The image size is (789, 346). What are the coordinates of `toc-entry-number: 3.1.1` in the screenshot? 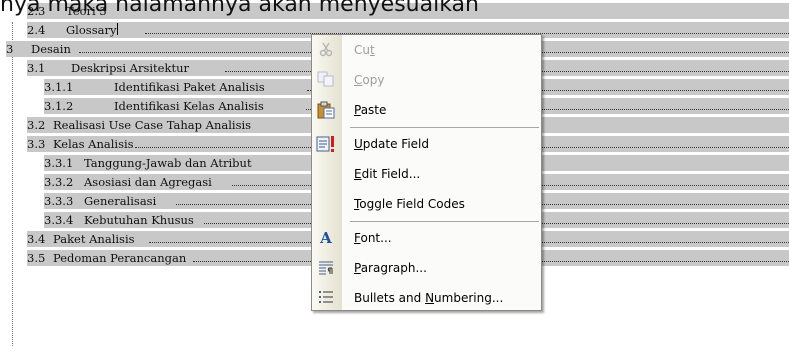 It's located at (59, 87).